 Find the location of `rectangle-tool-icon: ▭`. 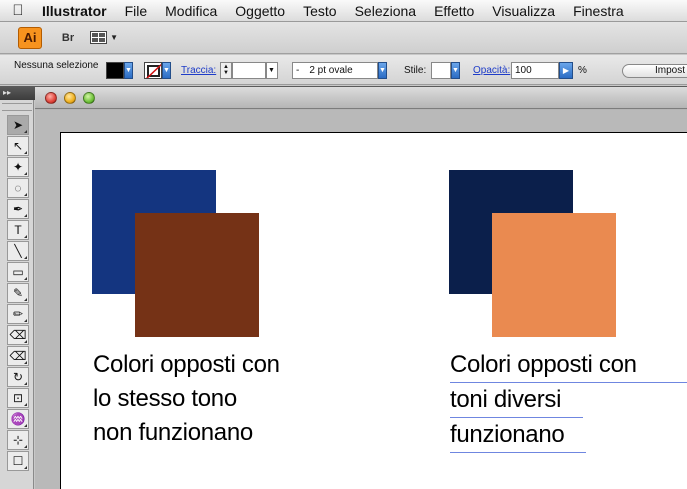

rectangle-tool-icon: ▭ is located at coordinates (18, 272).